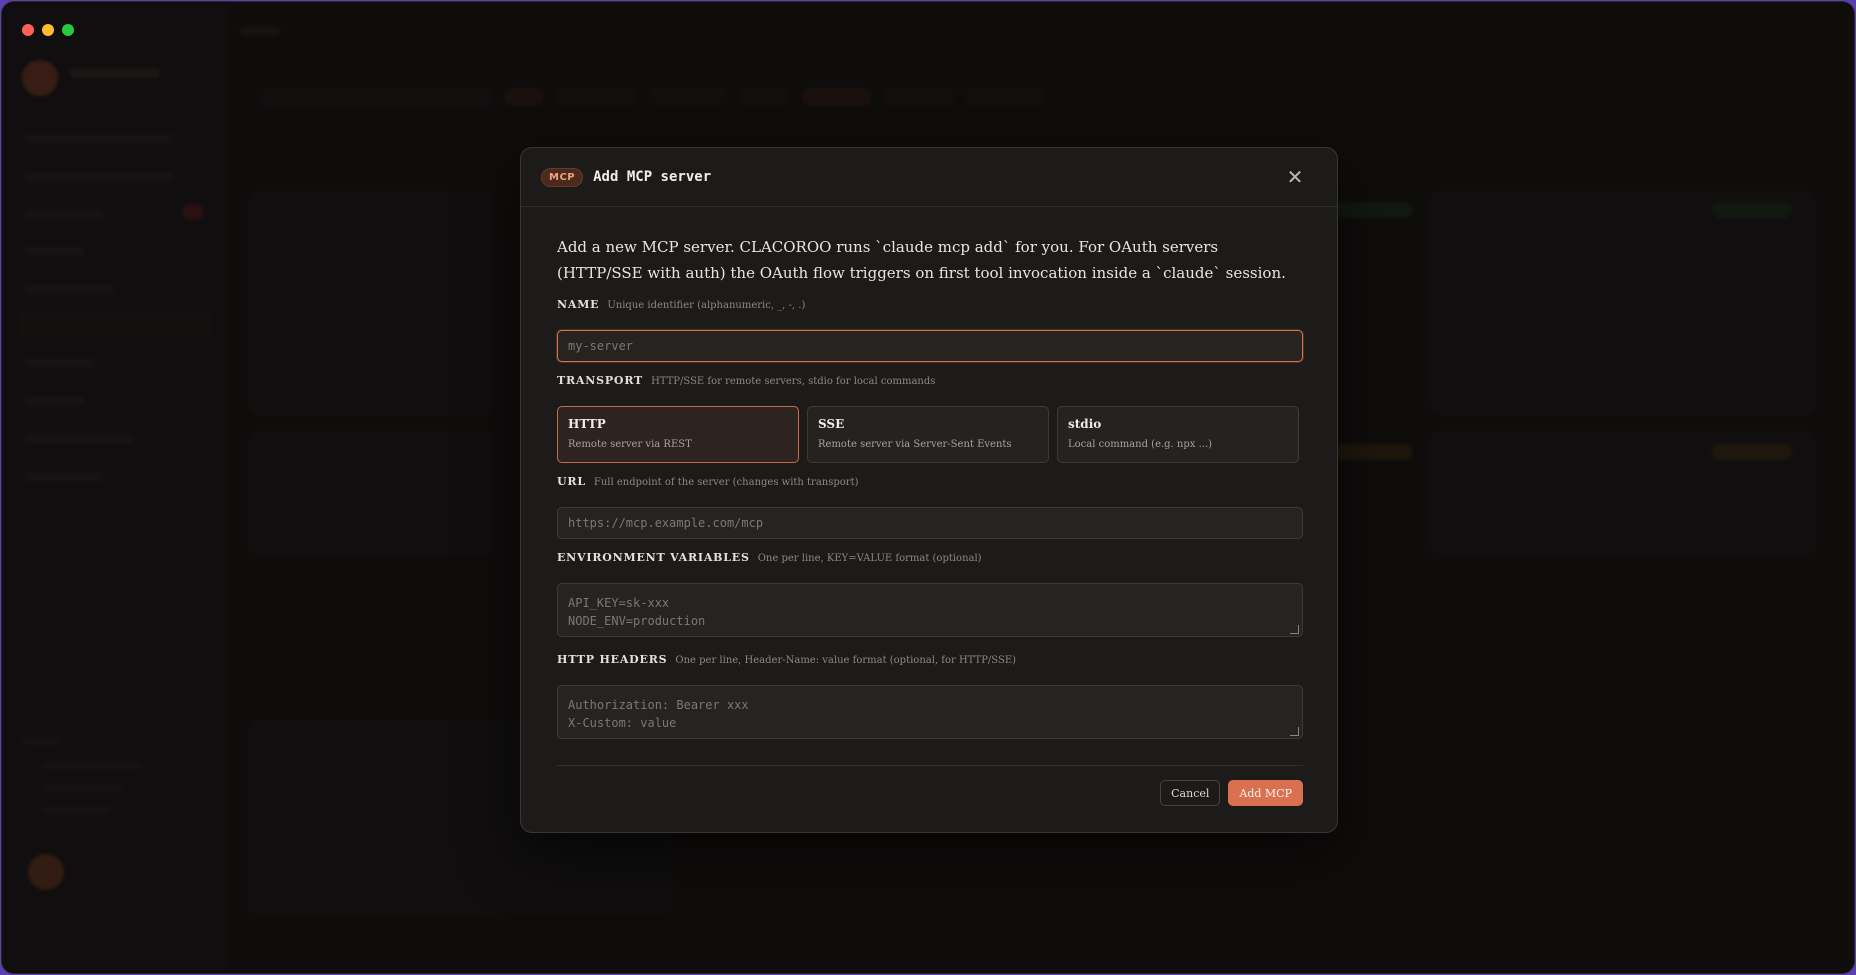 The height and width of the screenshot is (975, 1856). I want to click on add-mcp-button: Add MCP, so click(1265, 793).